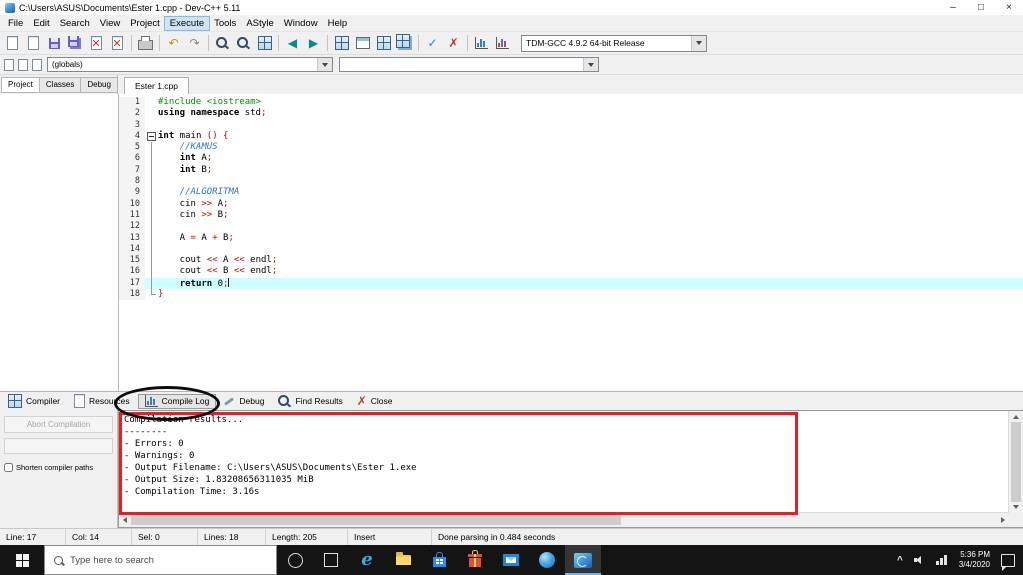 The height and width of the screenshot is (575, 1023). I want to click on profile-button, so click(481, 43).